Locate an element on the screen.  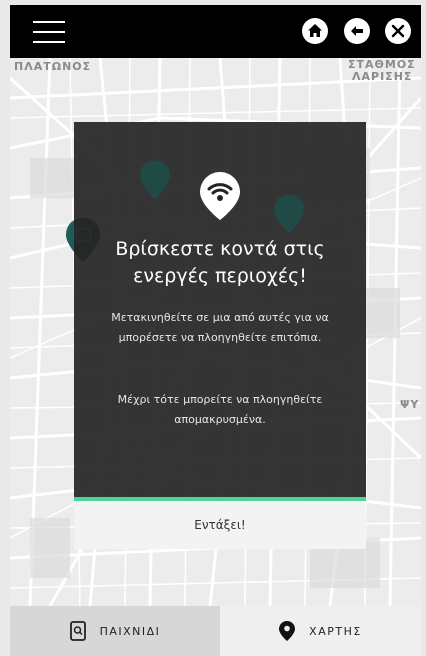
location-pin-icon is located at coordinates (287, 631).